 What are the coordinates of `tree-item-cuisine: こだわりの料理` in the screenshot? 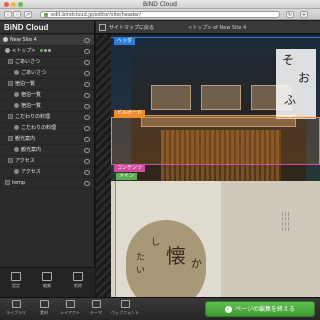 It's located at (47, 117).